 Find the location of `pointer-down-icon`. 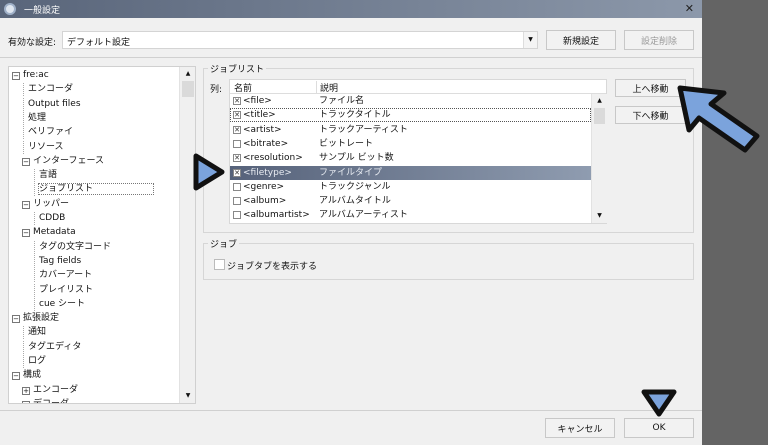

pointer-down-icon is located at coordinates (659, 403).